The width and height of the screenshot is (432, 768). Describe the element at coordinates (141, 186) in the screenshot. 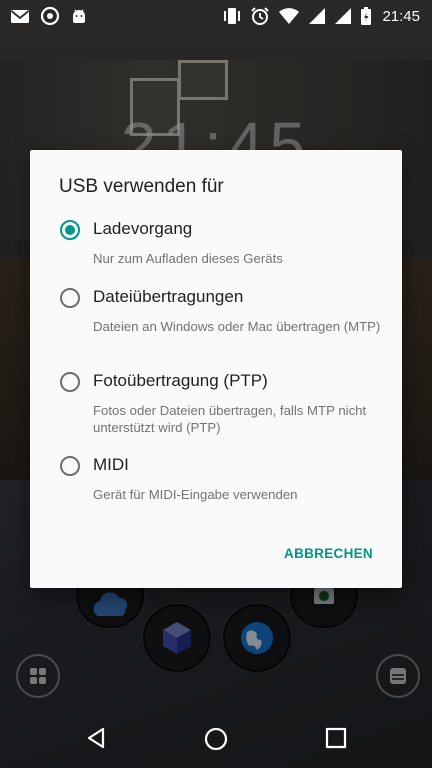

I see `dialog-title: USB verwenden für` at that location.